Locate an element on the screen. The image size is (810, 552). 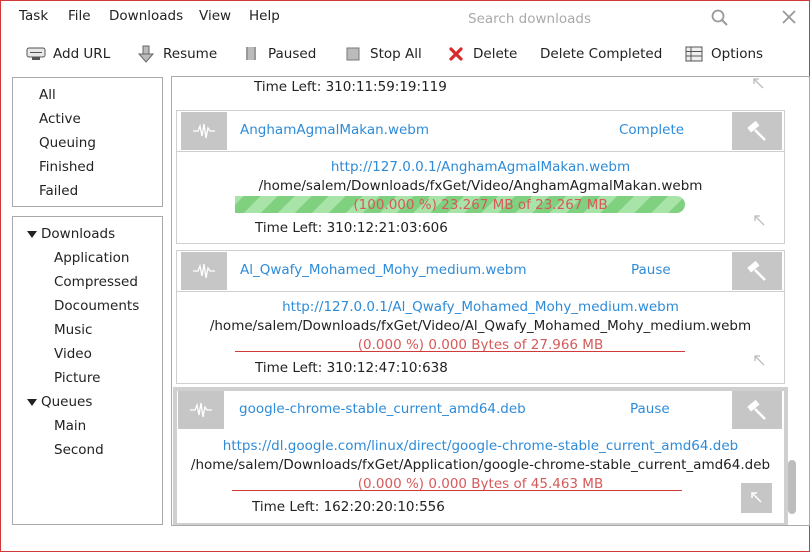
tree-category-compressed: Compressed is located at coordinates (96, 282).